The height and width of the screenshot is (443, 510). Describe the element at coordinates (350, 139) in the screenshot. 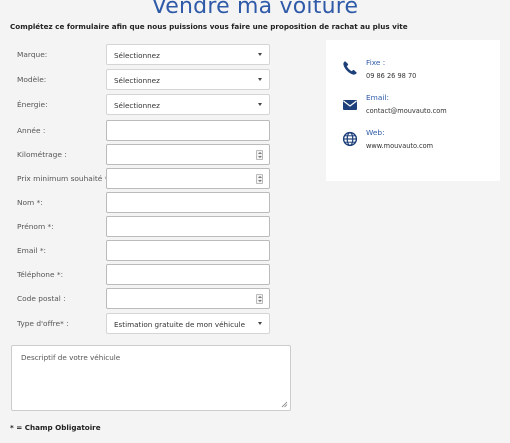

I see `globe-icon` at that location.